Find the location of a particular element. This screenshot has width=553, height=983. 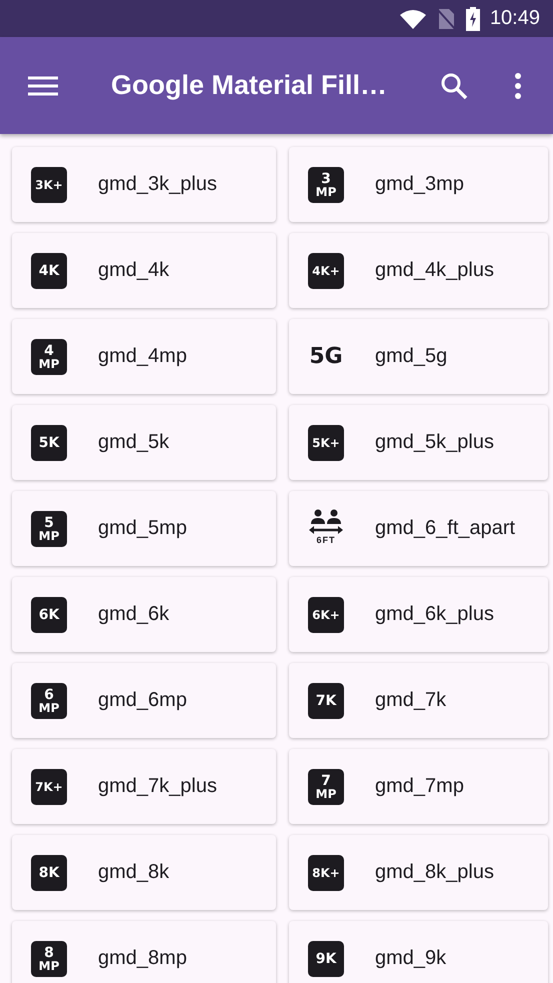

resolution-icon: 8K is located at coordinates (49, 872).